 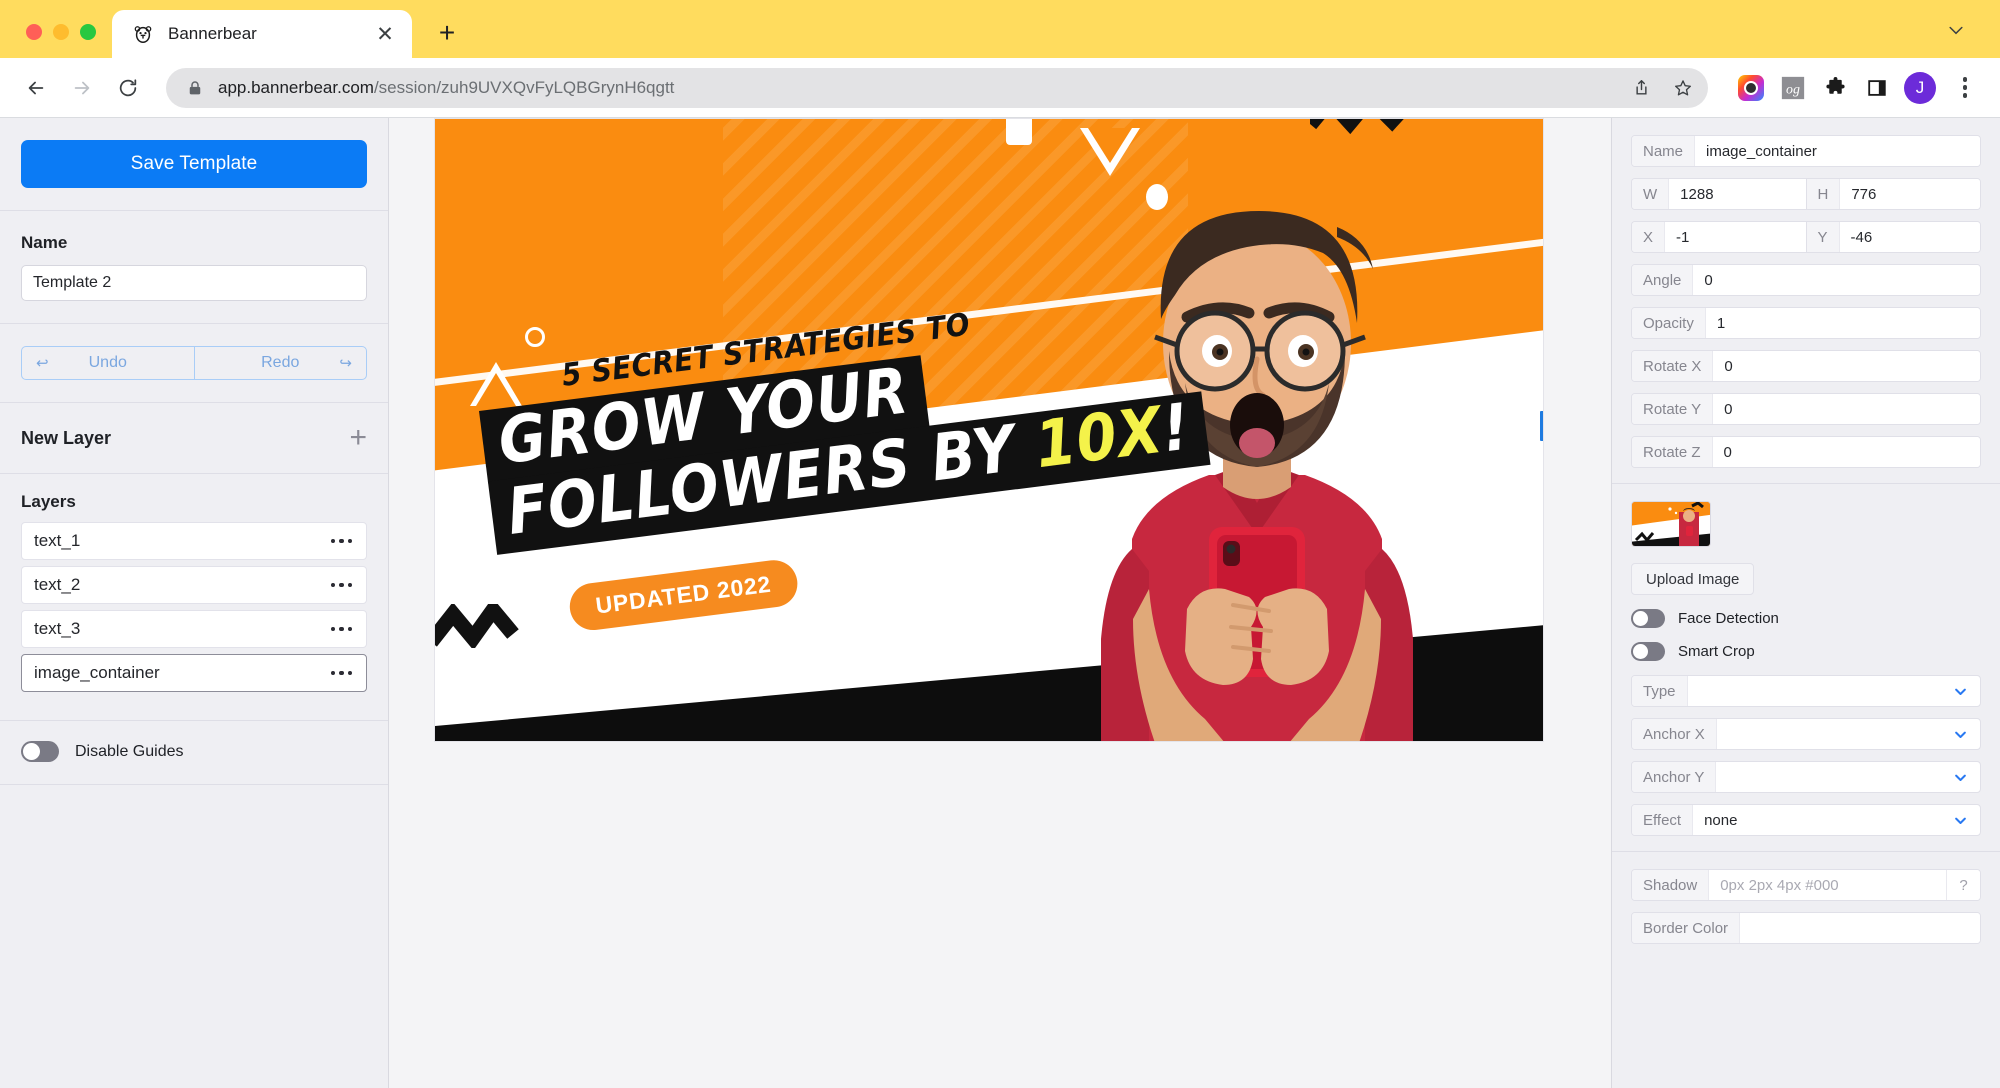 What do you see at coordinates (61, 32) in the screenshot?
I see `minimize-window-button` at bounding box center [61, 32].